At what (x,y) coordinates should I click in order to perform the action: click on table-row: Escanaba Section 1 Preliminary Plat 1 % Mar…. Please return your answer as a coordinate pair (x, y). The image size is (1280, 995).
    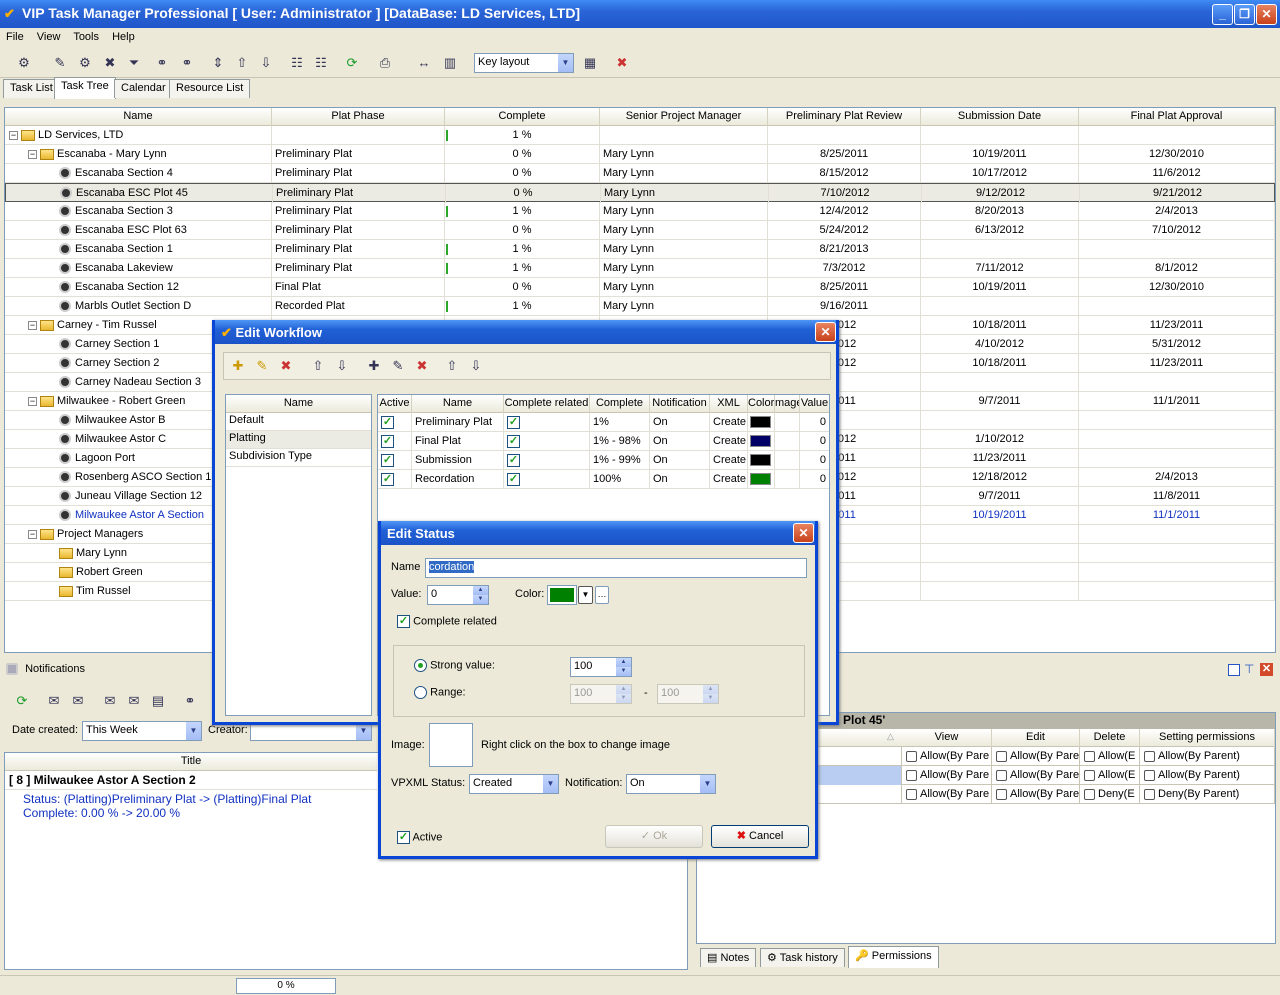
    Looking at the image, I should click on (640, 249).